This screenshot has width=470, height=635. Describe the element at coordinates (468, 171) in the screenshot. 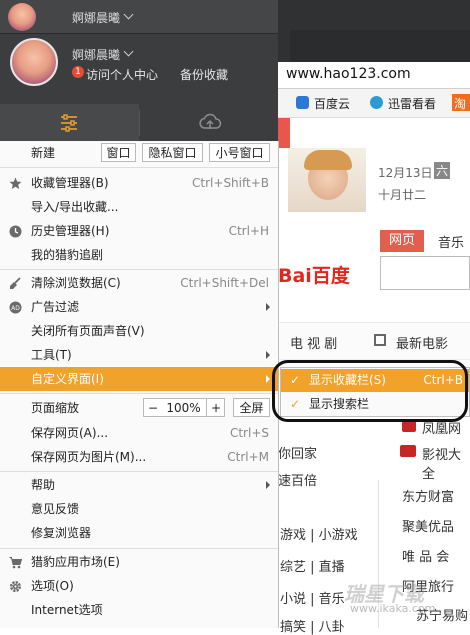

I see `side-text` at that location.